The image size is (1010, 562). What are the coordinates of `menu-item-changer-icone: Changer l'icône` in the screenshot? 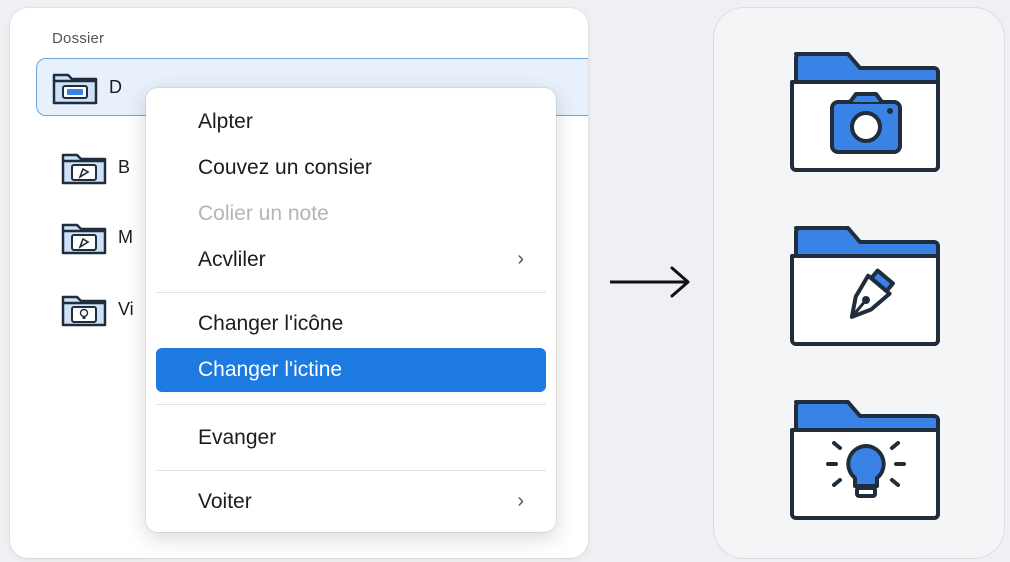 It's located at (351, 324).